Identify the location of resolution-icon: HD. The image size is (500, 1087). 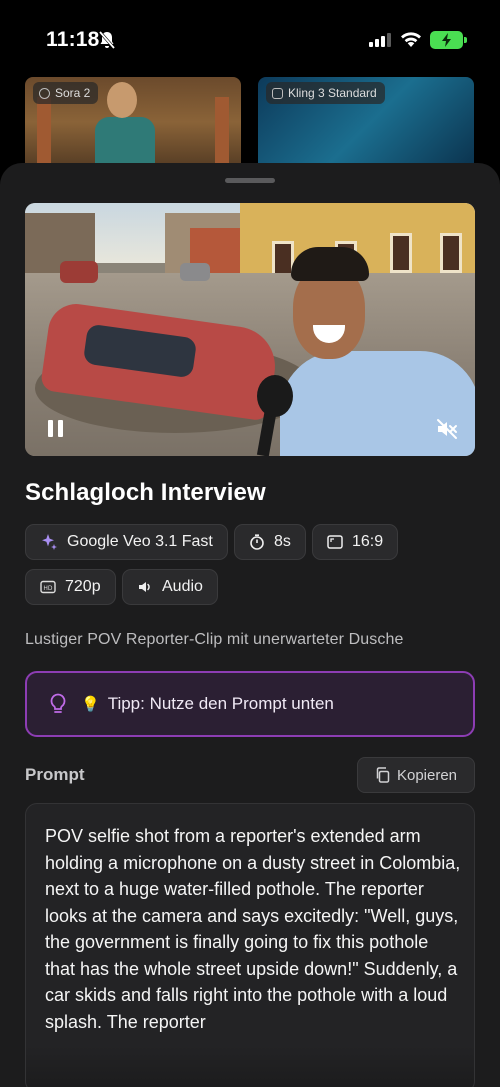
(48, 587).